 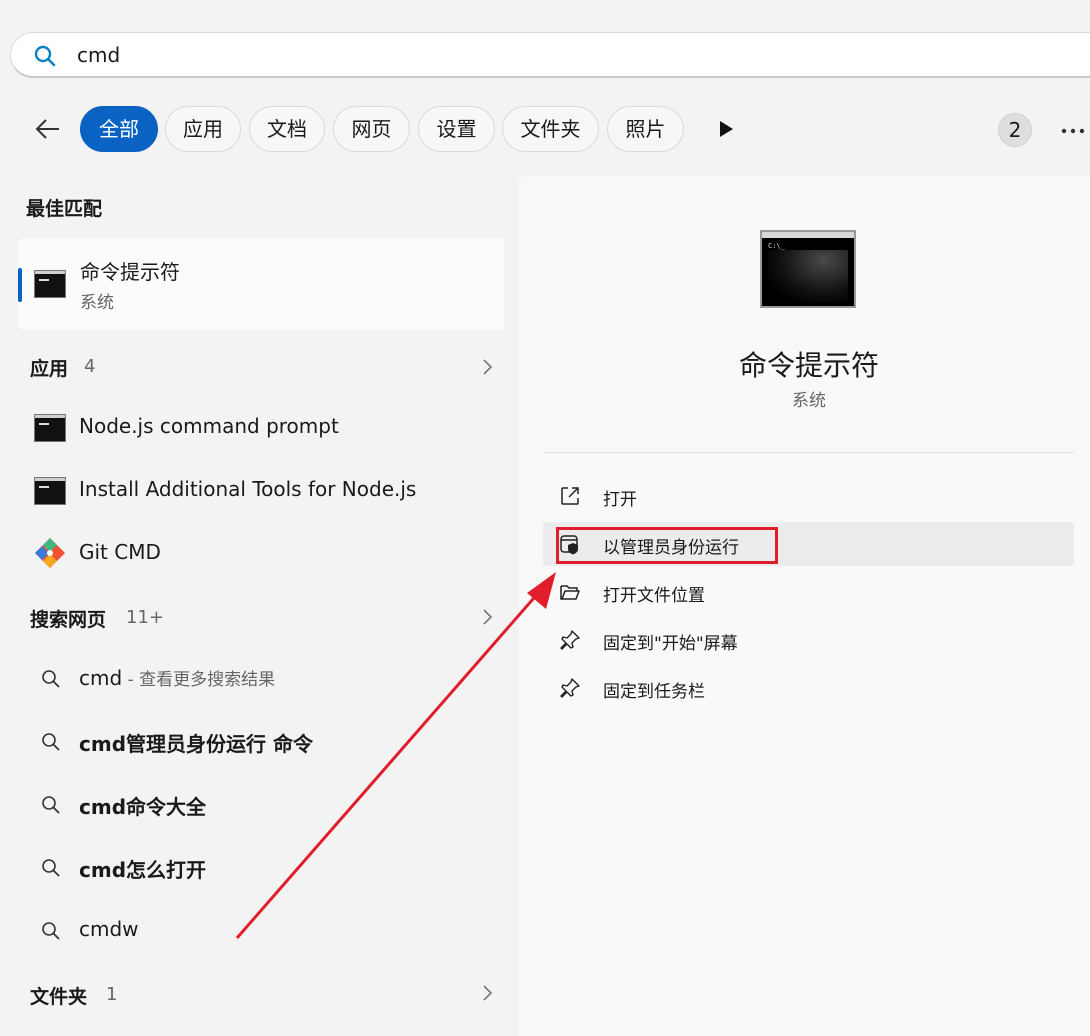 I want to click on detail-title: 命令提示符, so click(x=808, y=365).